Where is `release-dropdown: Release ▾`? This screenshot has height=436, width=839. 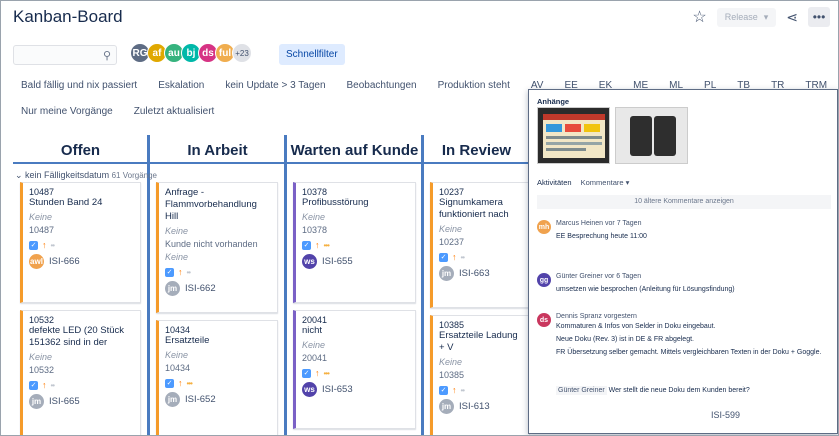
release-dropdown: Release ▾ is located at coordinates (746, 17).